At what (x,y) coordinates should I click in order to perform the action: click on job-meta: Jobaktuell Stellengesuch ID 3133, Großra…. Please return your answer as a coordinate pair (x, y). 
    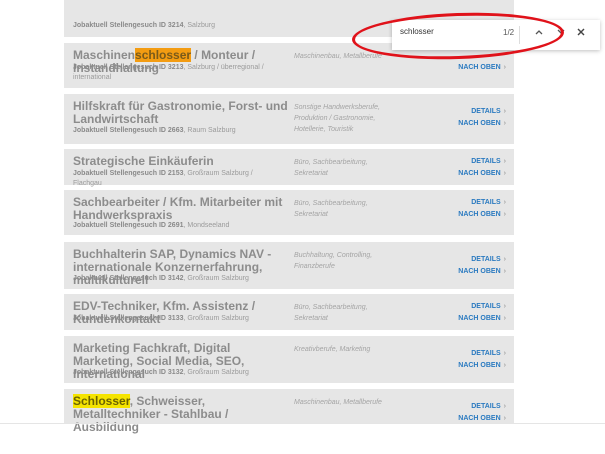
    Looking at the image, I should click on (161, 318).